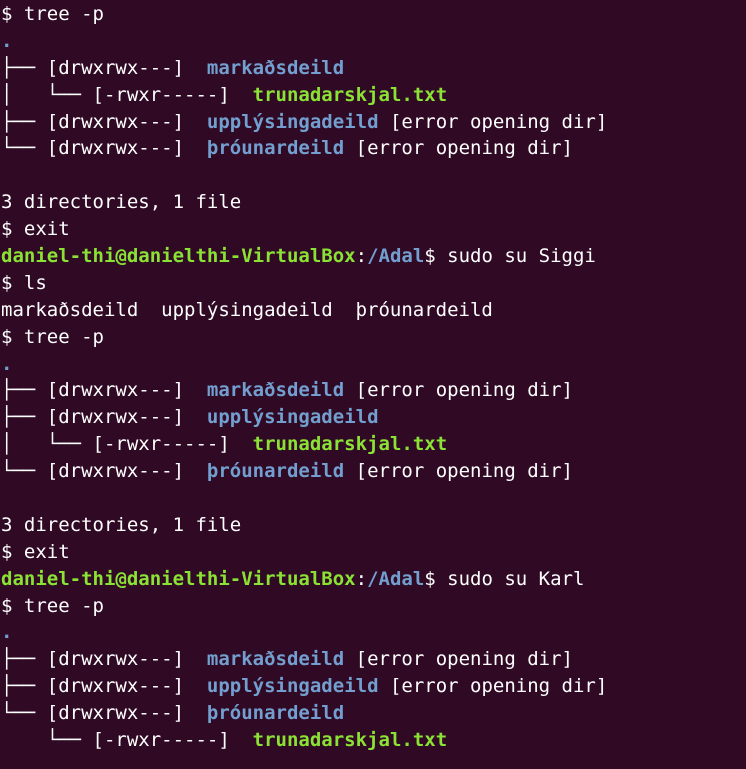 Image resolution: width=746 pixels, height=769 pixels. What do you see at coordinates (516, 578) in the screenshot?
I see `command-text: sudo su Karl` at bounding box center [516, 578].